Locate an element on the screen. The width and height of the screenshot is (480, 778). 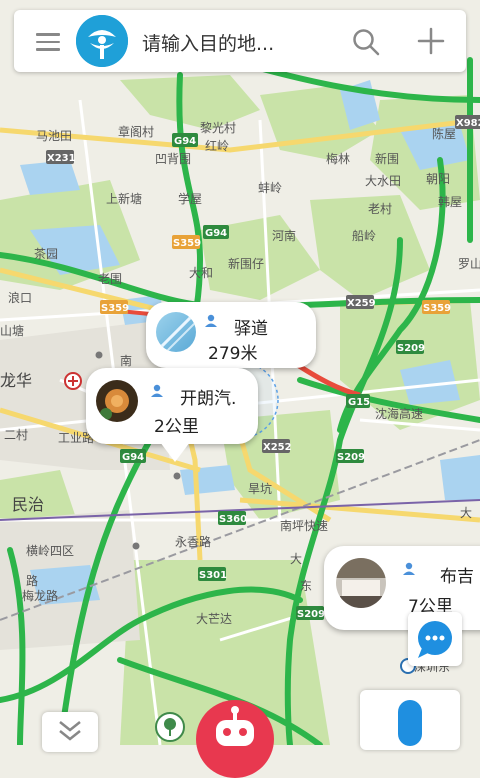
robot-assistant-button is located at coordinates (235, 739).